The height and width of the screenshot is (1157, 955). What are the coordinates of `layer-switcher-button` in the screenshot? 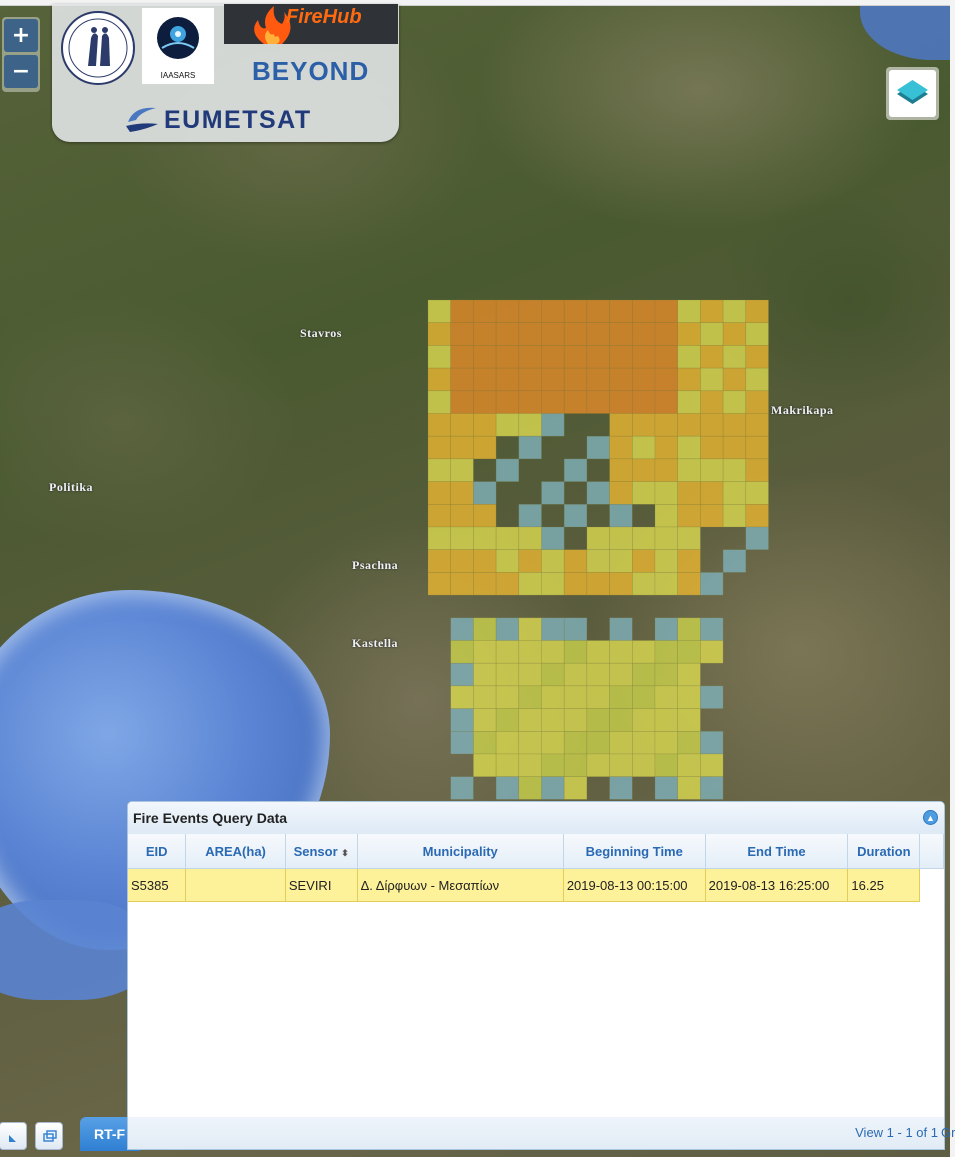 It's located at (912, 93).